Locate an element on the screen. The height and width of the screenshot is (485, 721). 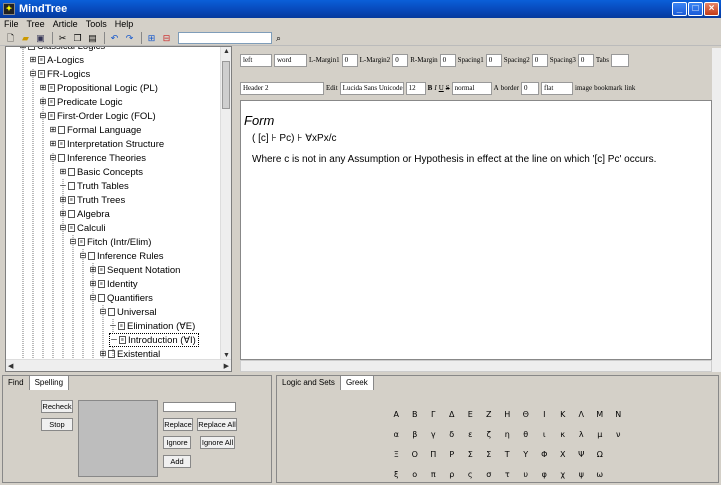
font-size-select: 12 is located at coordinates (415, 88).